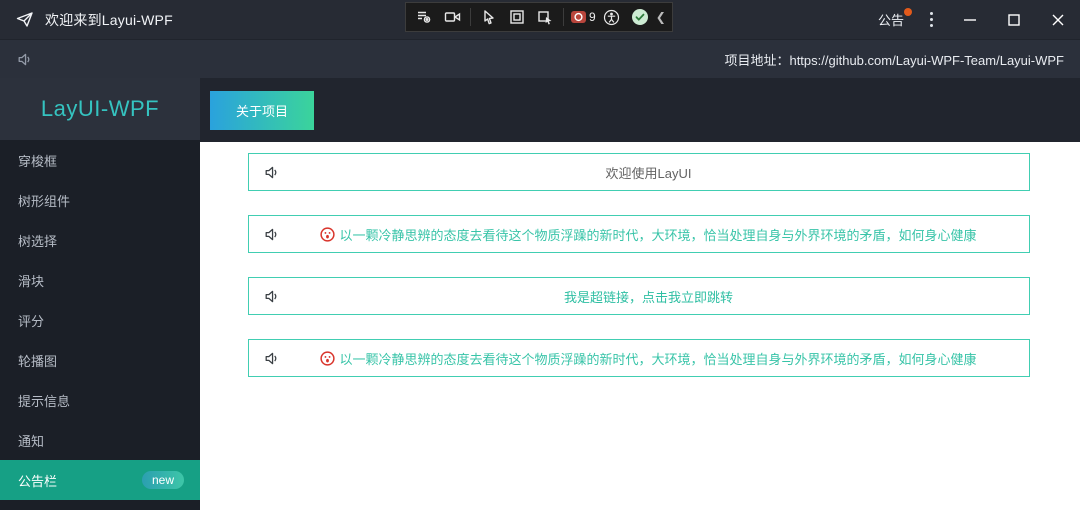  I want to click on close-button, so click(1058, 20).